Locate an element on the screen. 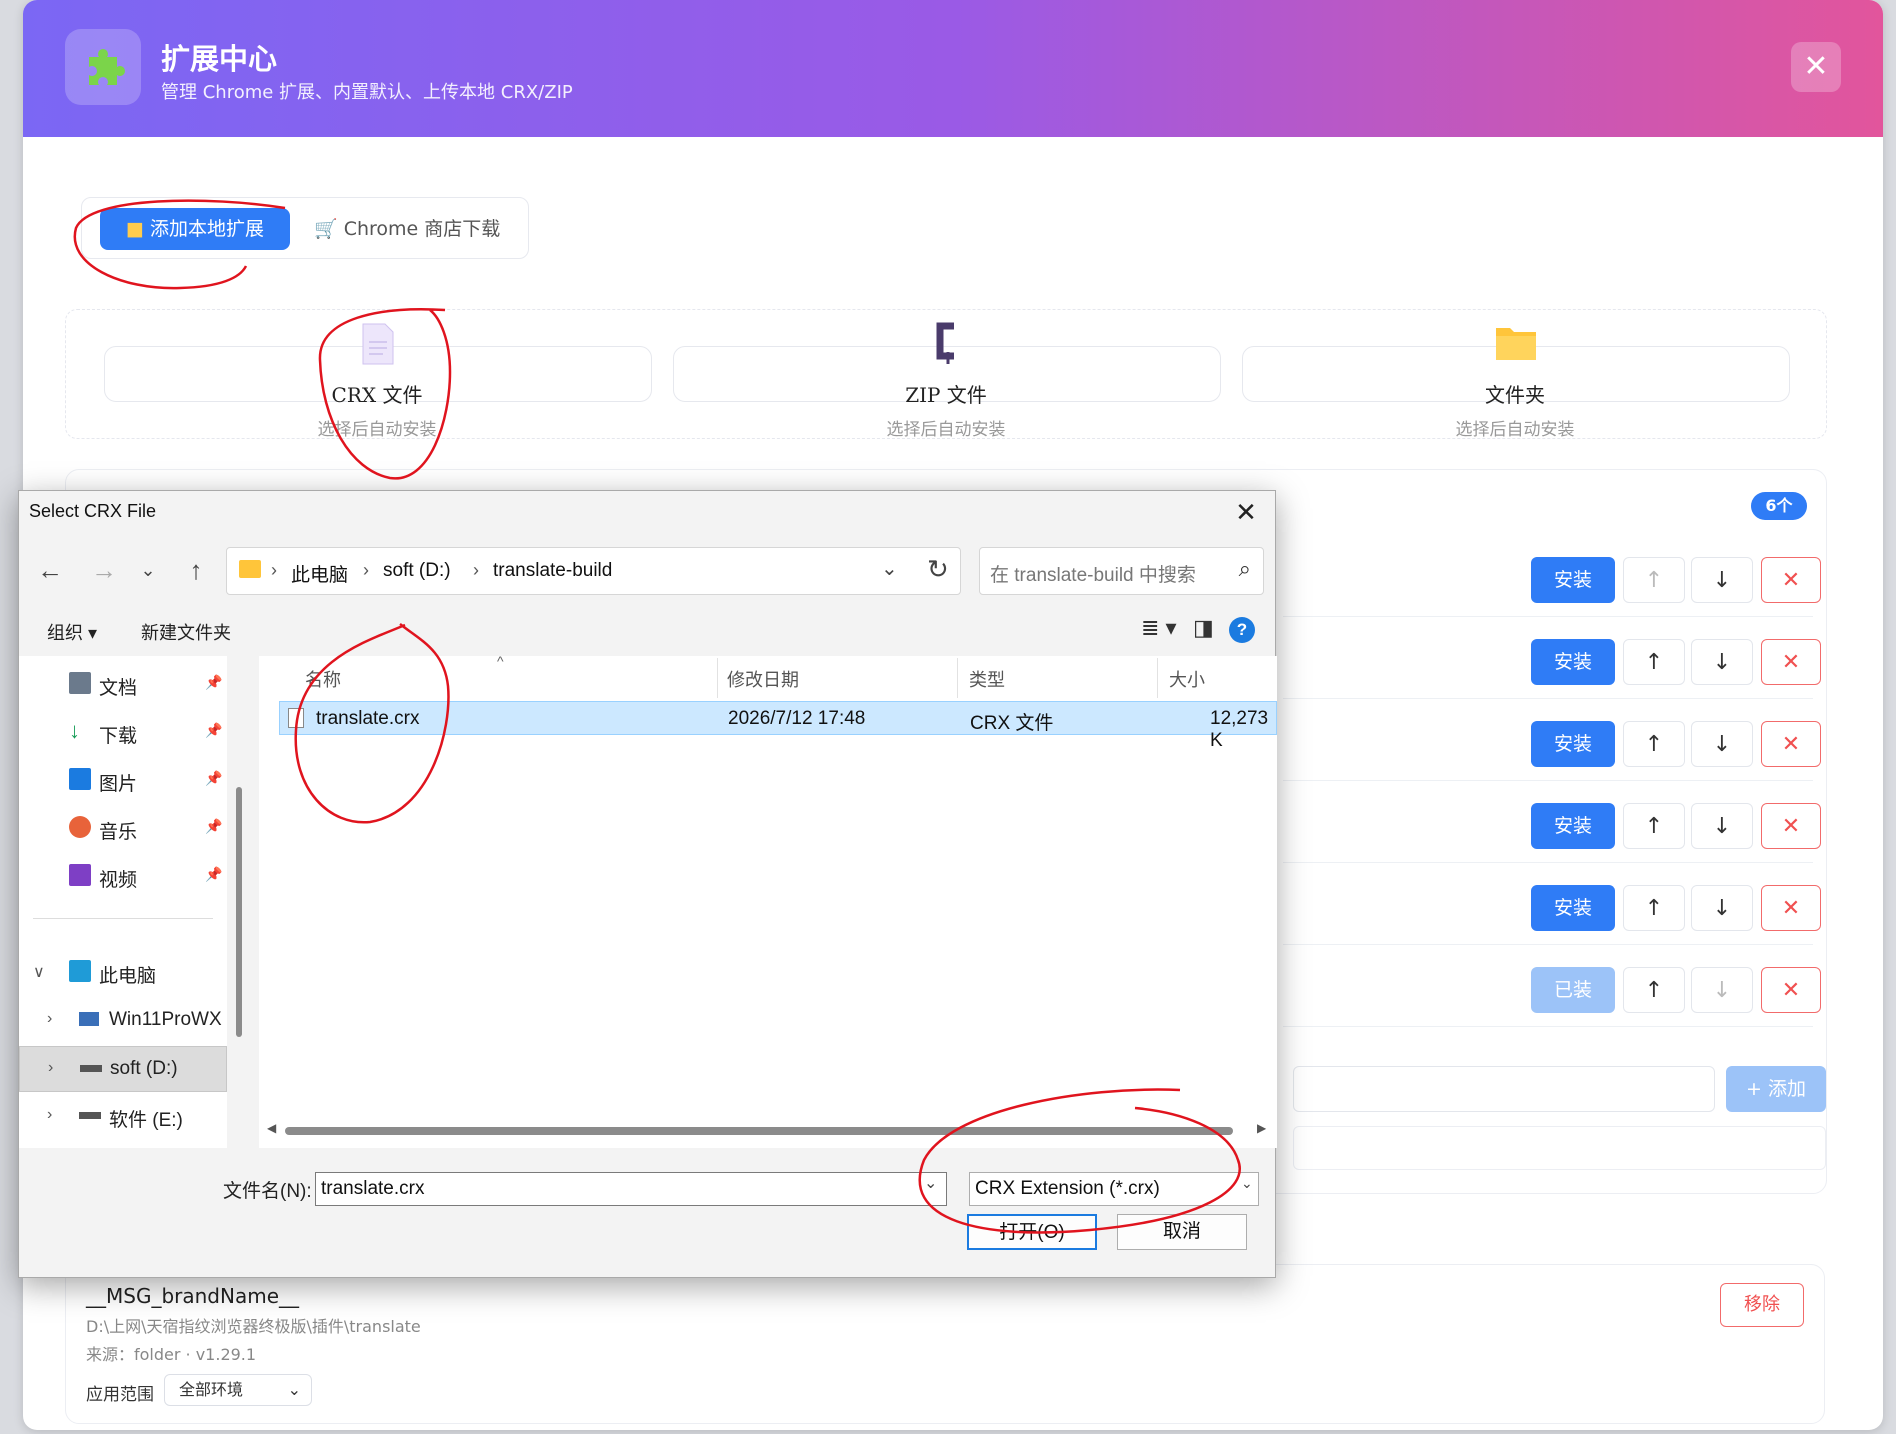 The width and height of the screenshot is (1896, 1434). scroll-right-icon: ▶ is located at coordinates (1261, 1128).